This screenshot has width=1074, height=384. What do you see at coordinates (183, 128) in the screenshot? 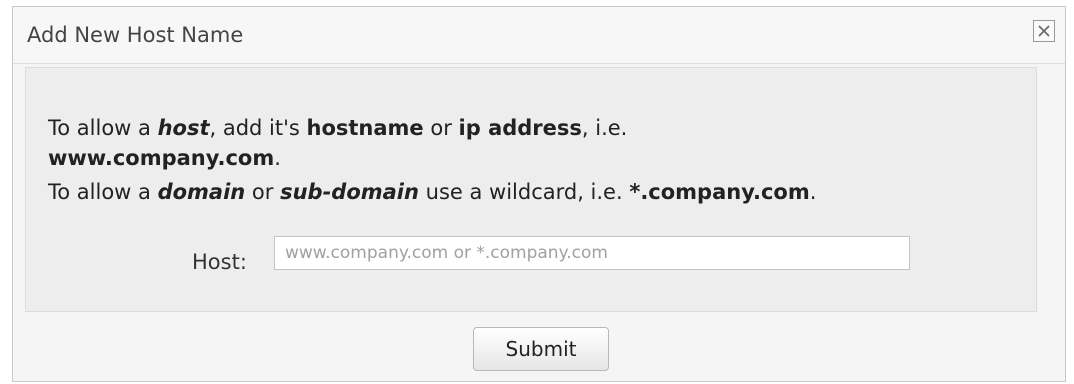
I see `term-host: host` at bounding box center [183, 128].